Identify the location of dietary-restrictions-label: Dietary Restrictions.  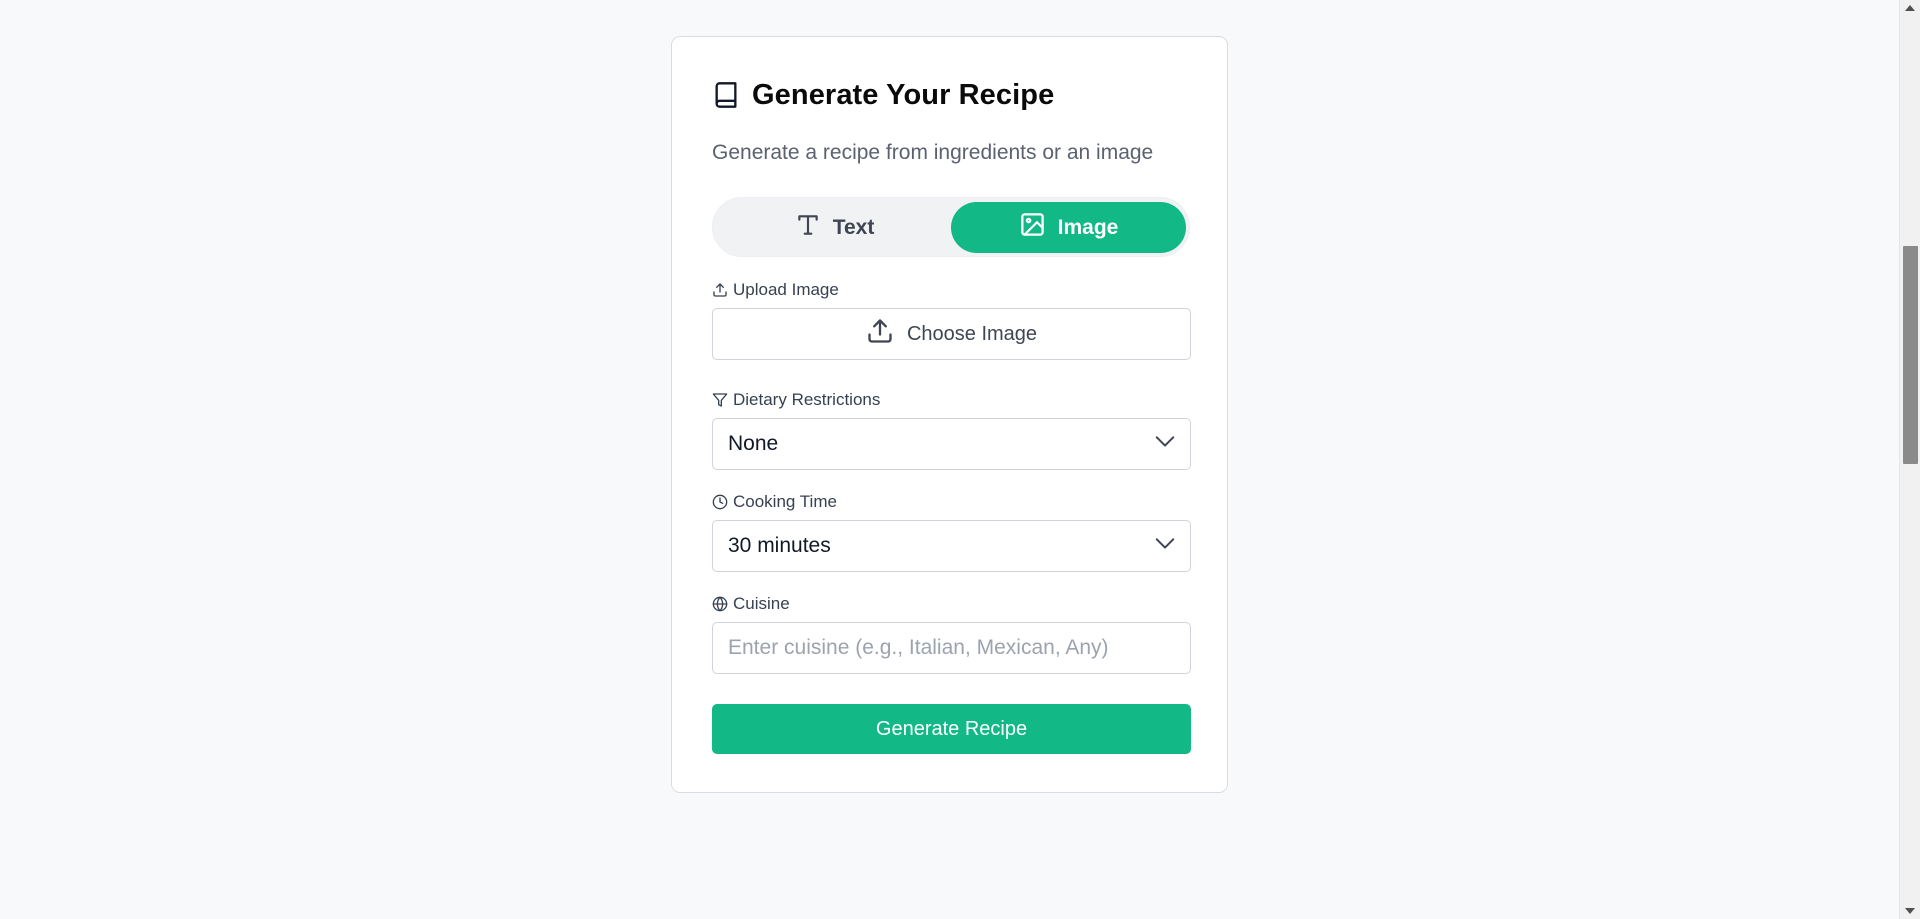
(796, 400).